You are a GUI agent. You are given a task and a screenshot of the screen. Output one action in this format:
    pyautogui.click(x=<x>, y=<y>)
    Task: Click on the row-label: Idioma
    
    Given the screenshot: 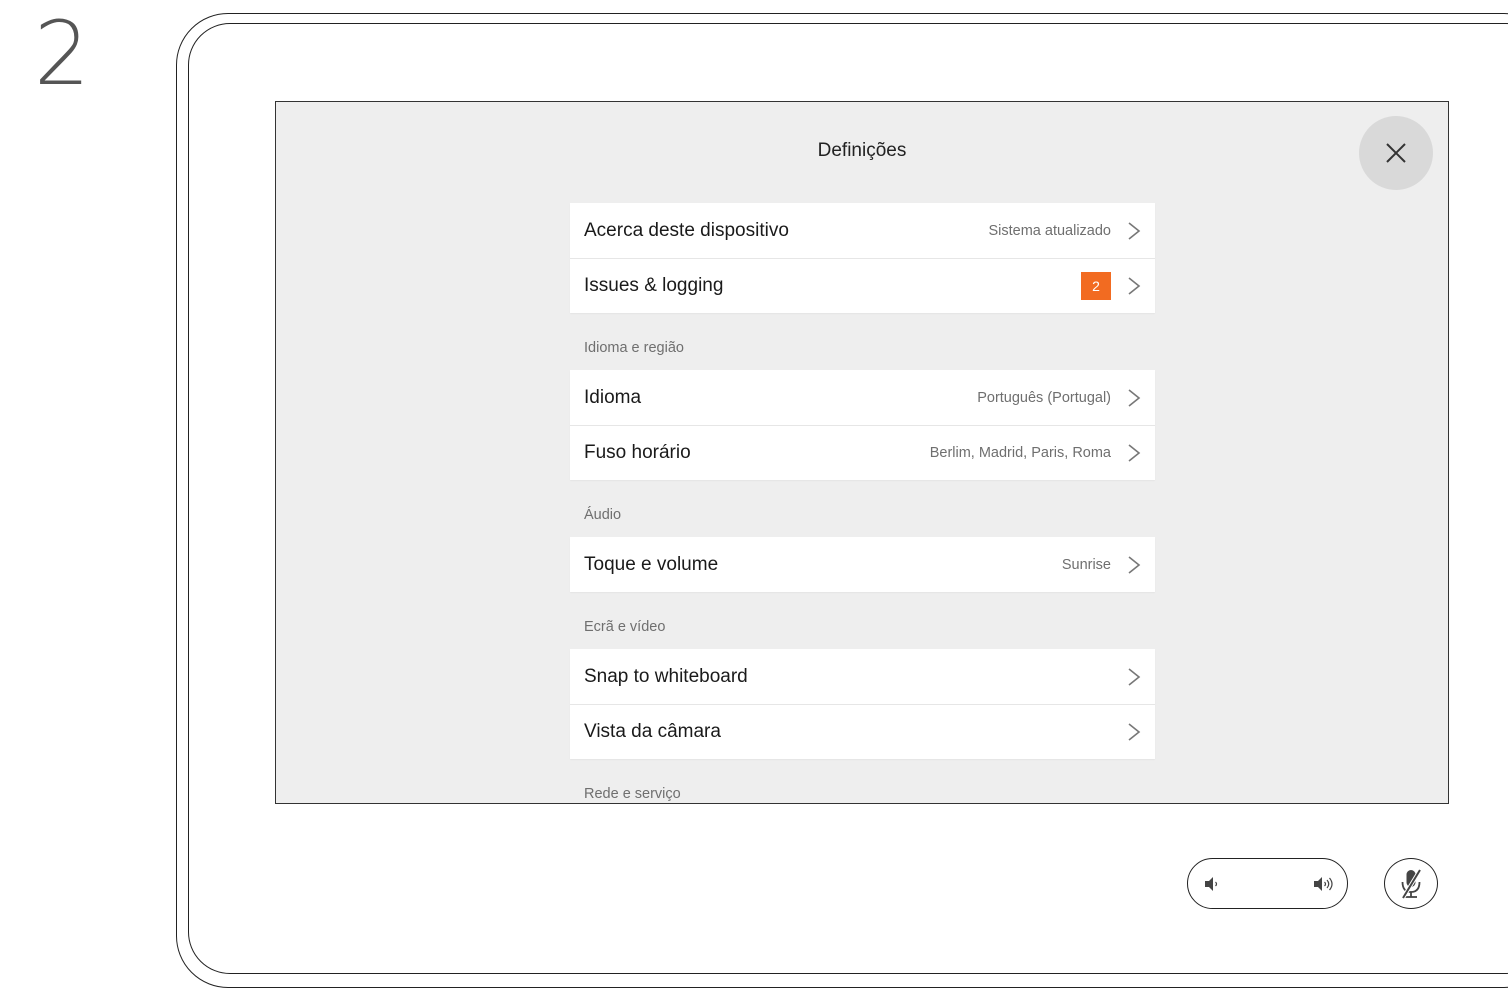 What is the action you would take?
    pyautogui.click(x=613, y=397)
    